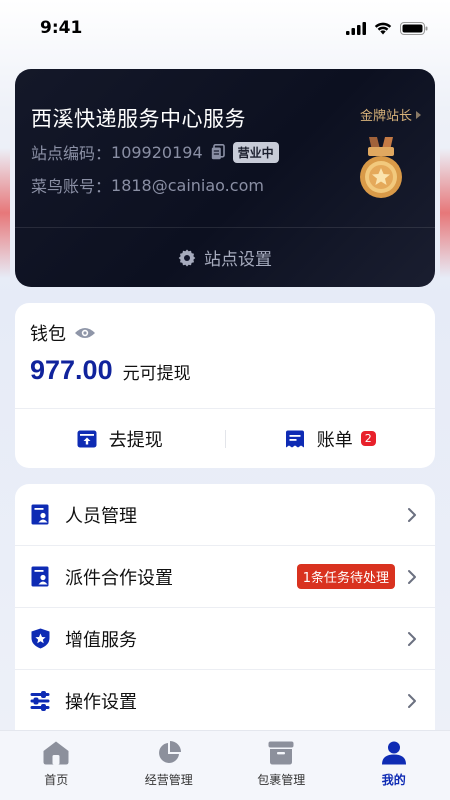 This screenshot has width=450, height=800. Describe the element at coordinates (168, 780) in the screenshot. I see `tab-label: 经营管理` at that location.